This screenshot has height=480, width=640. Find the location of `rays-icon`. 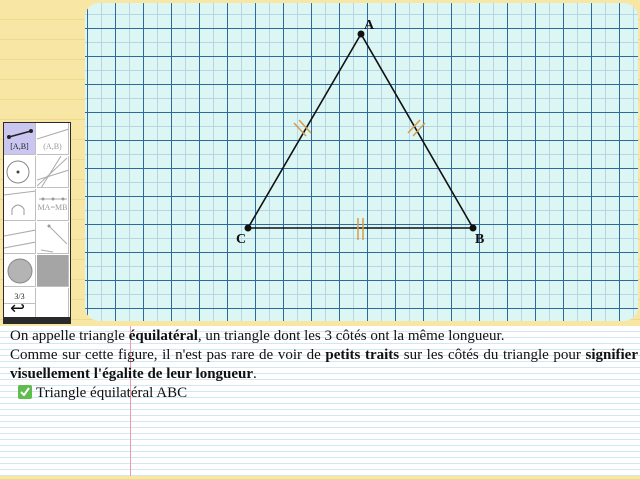

rays-icon is located at coordinates (19, 239).